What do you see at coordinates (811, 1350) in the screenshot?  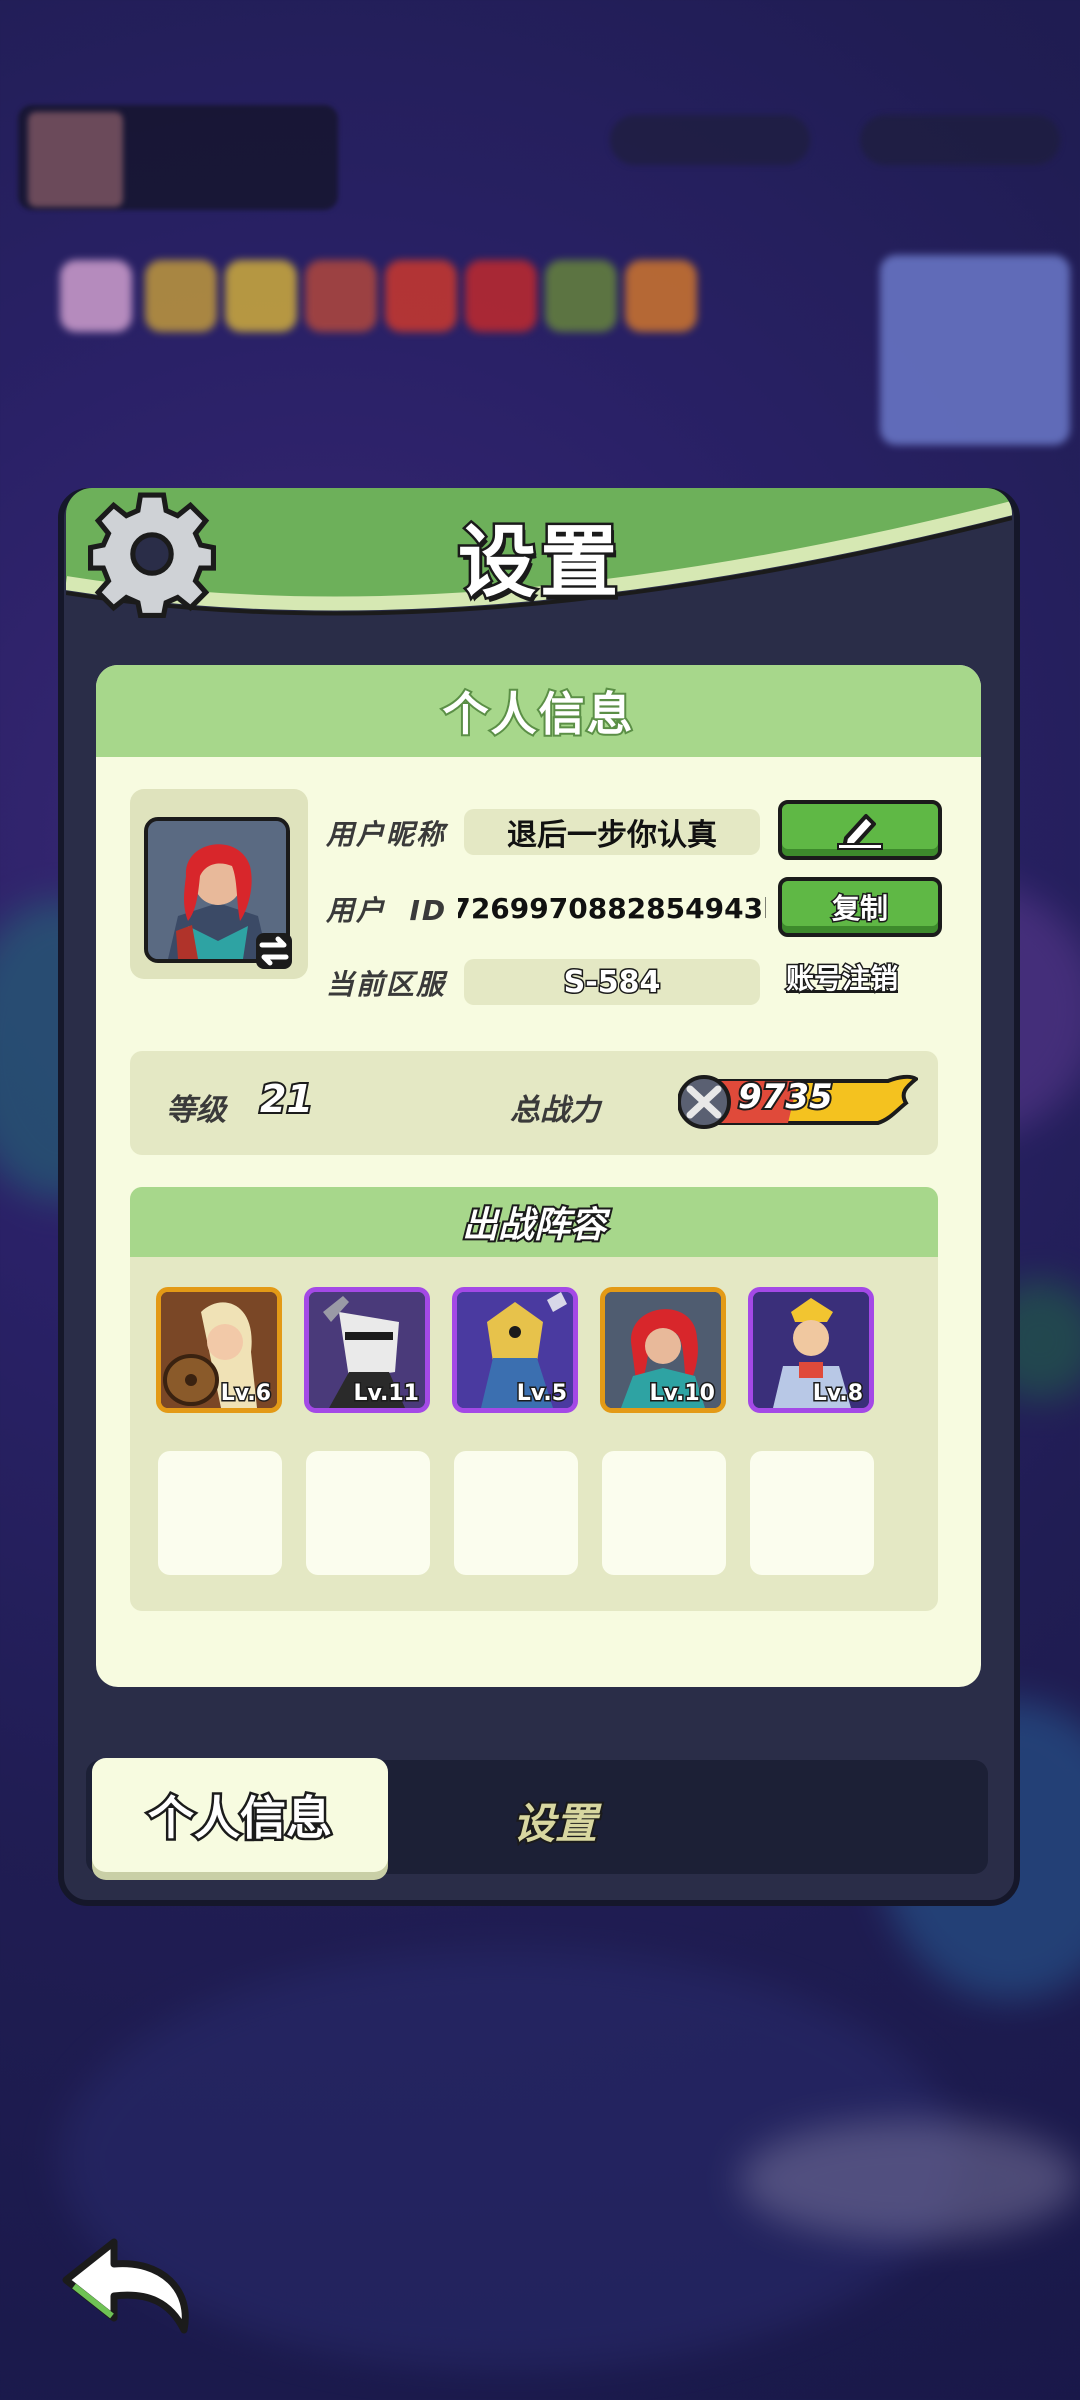 I see `hero-slot: Lv.8` at bounding box center [811, 1350].